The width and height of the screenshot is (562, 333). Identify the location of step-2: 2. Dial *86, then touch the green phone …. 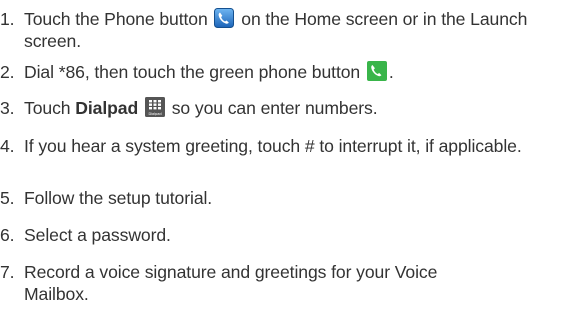
(279, 72).